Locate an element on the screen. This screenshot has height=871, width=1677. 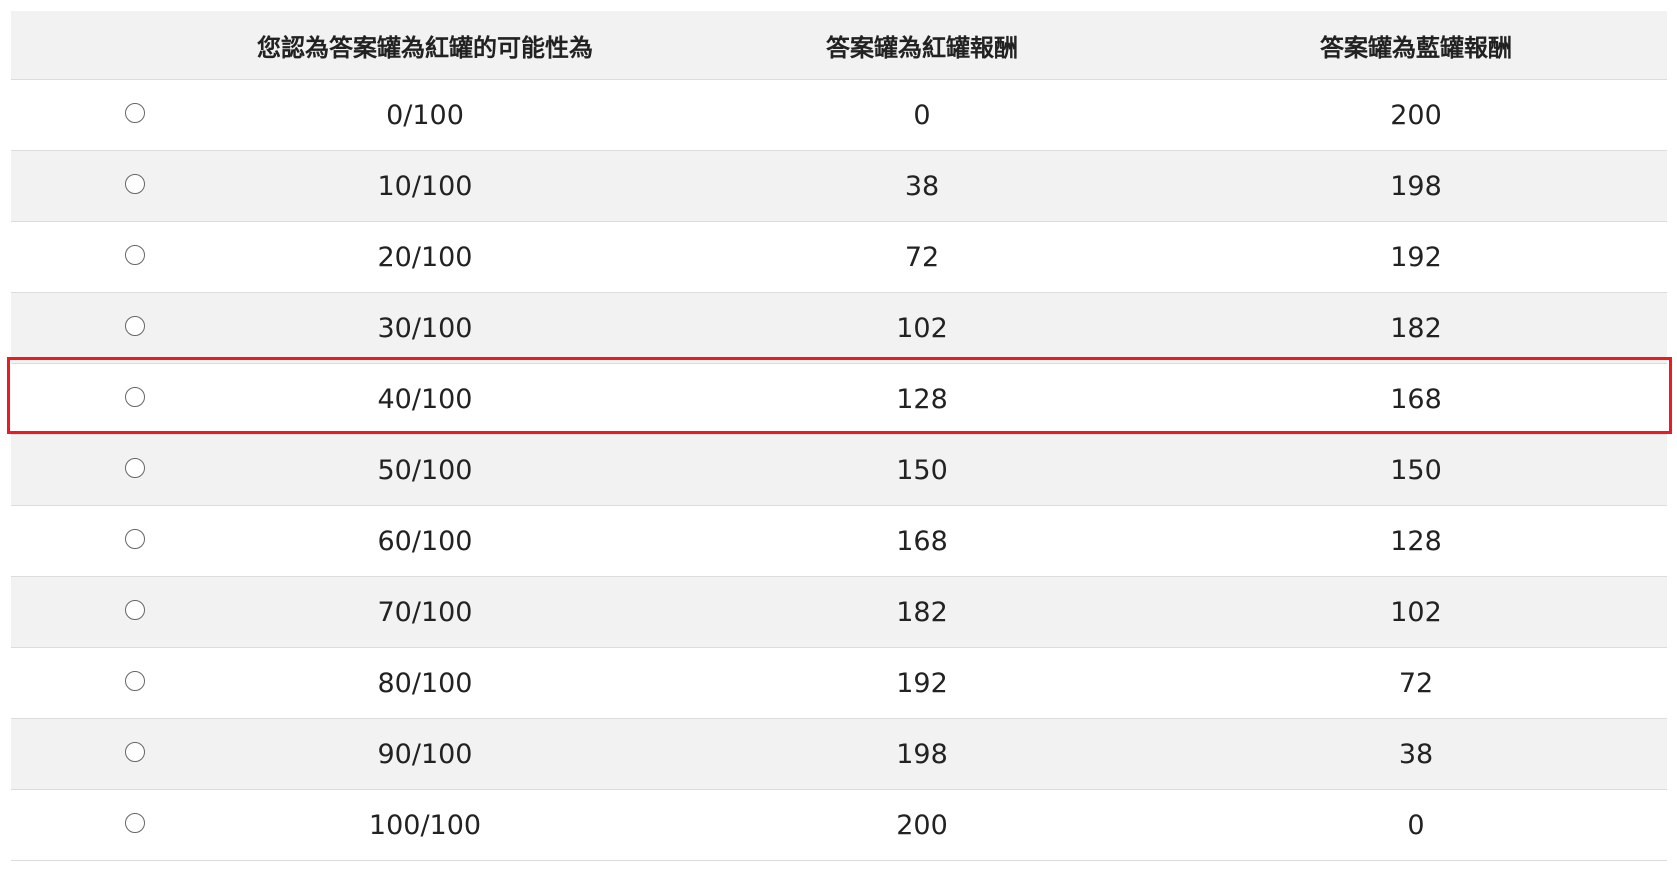
blue-payoff-cell: 198 is located at coordinates (1416, 186).